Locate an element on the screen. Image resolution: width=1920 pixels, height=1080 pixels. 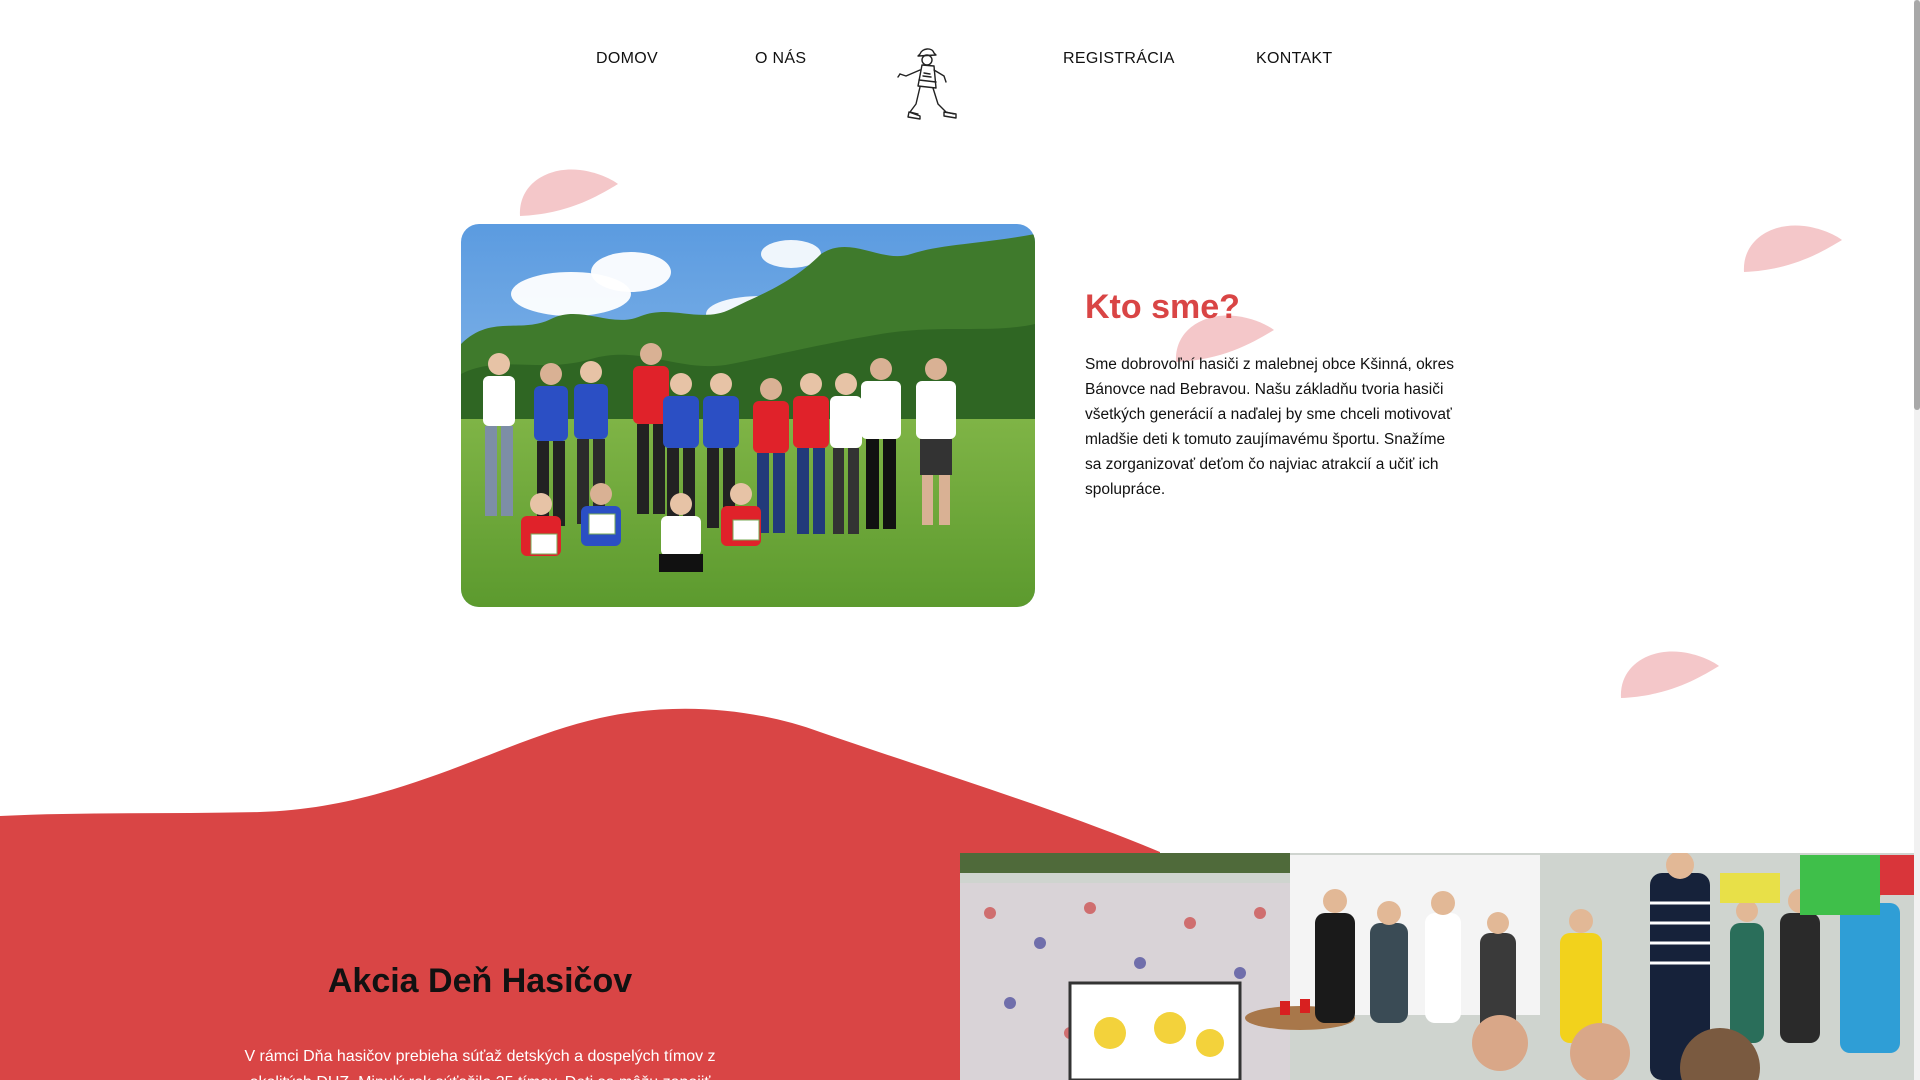
scrollbar-thumb is located at coordinates (1917, 205).